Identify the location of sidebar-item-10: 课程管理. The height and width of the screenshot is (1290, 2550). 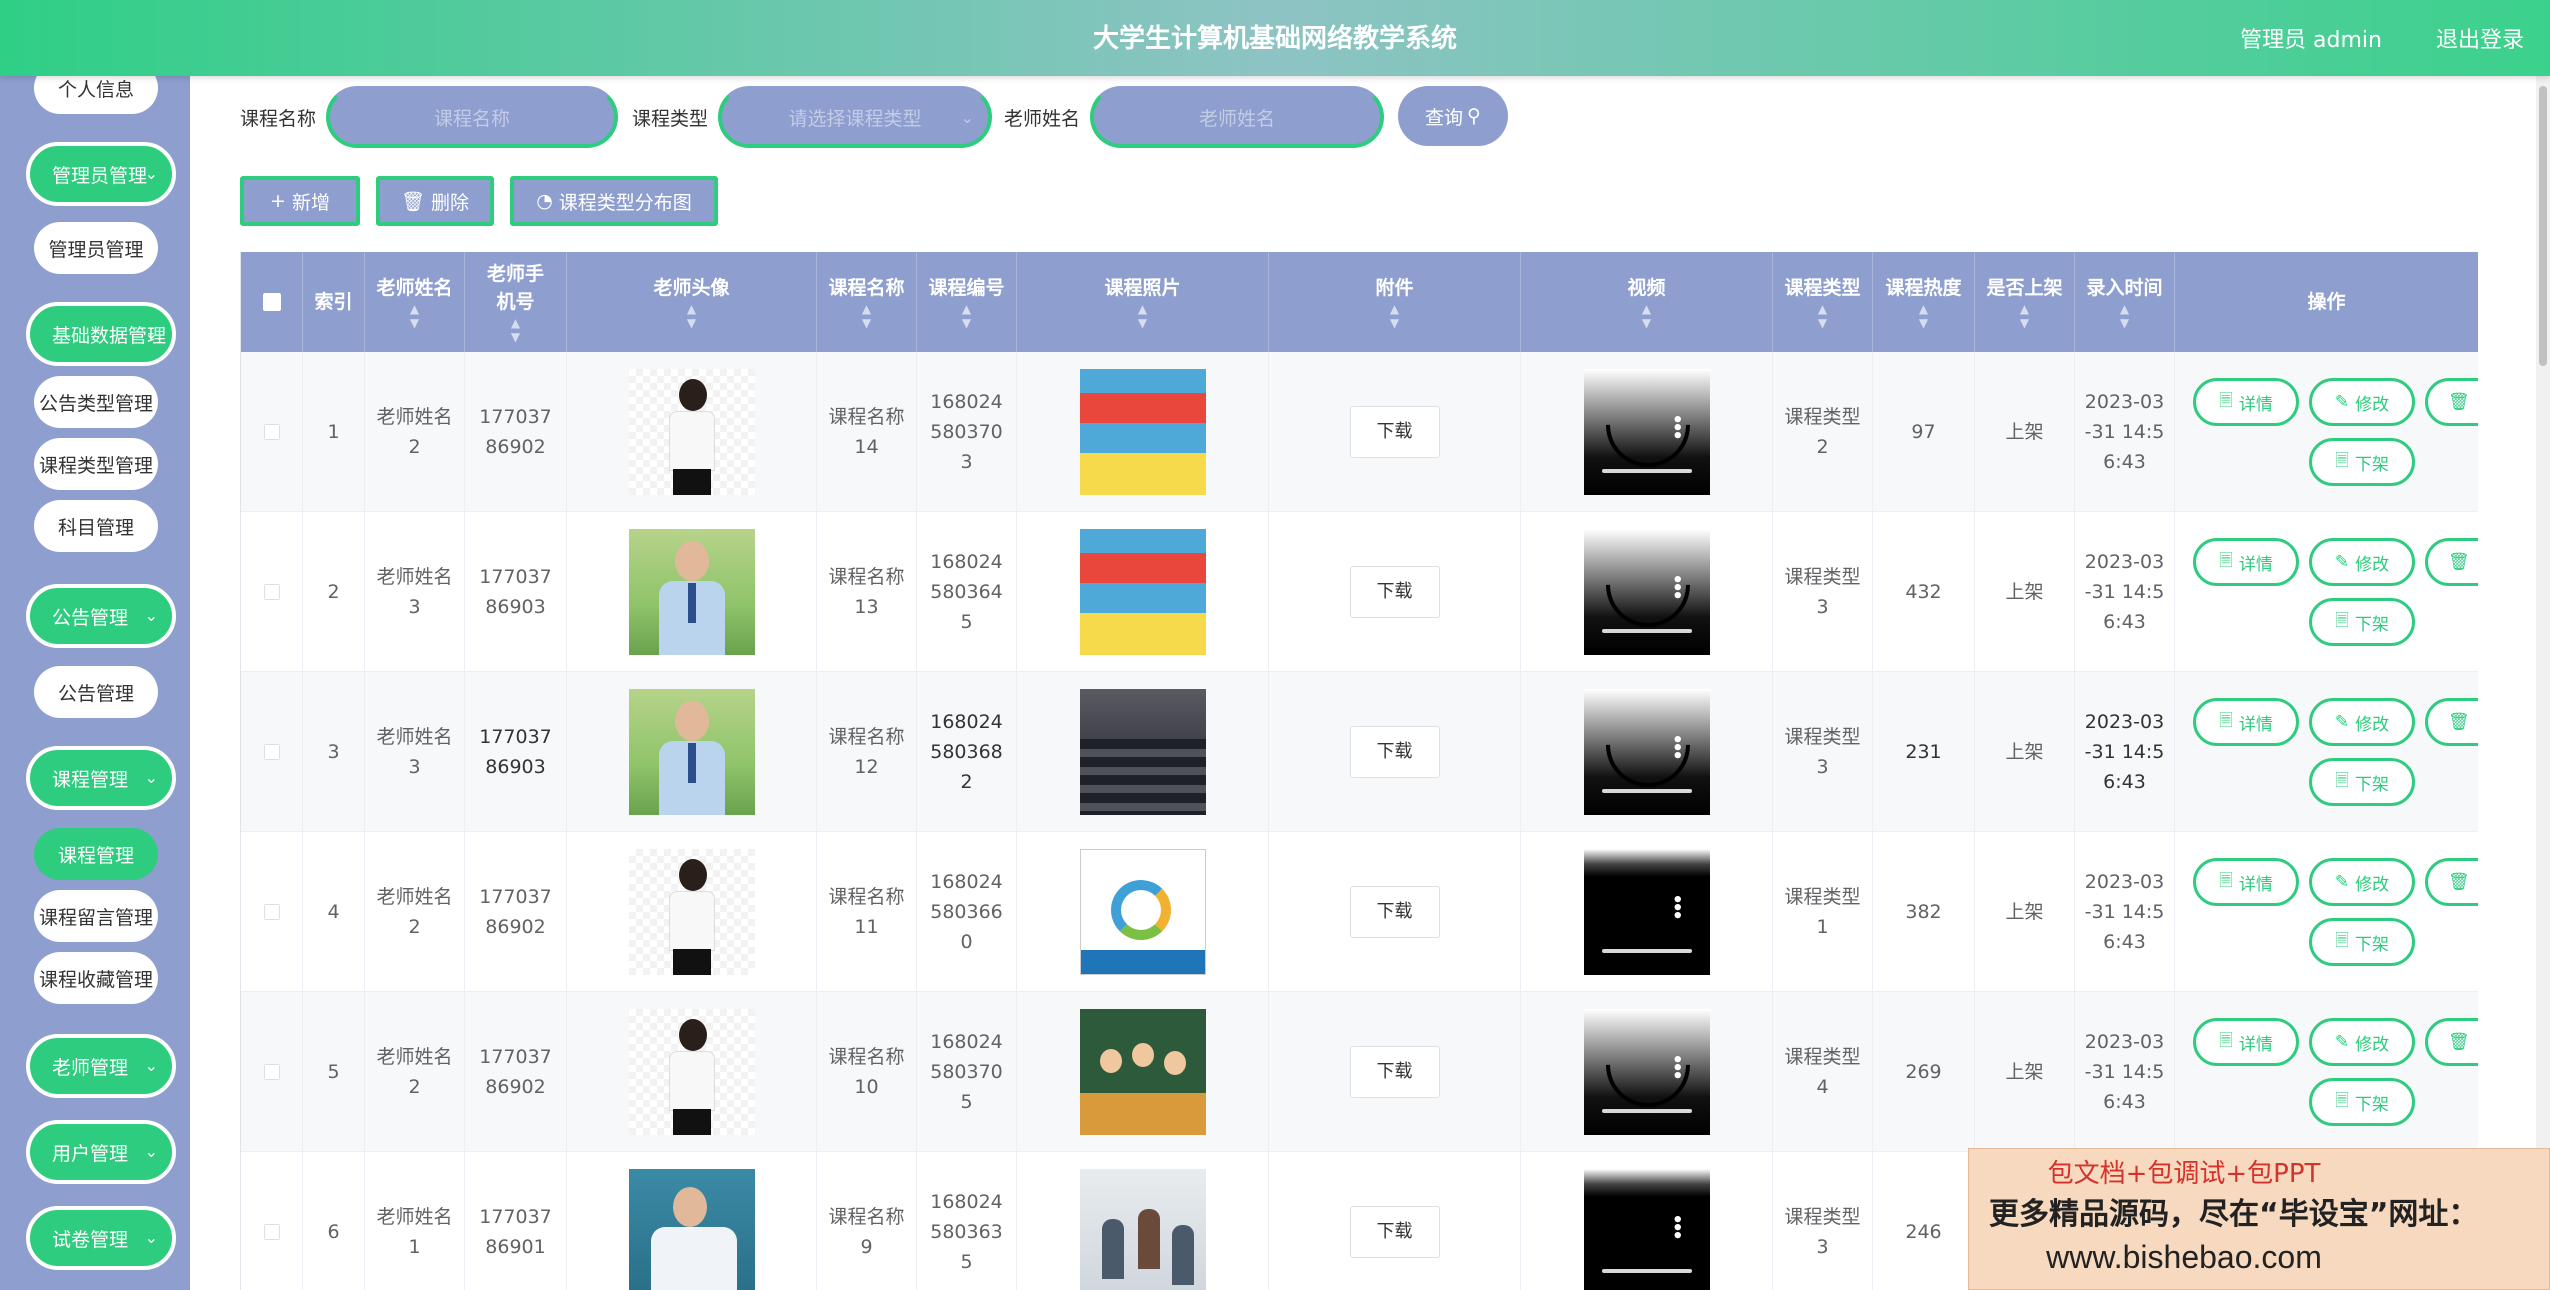
(96, 854).